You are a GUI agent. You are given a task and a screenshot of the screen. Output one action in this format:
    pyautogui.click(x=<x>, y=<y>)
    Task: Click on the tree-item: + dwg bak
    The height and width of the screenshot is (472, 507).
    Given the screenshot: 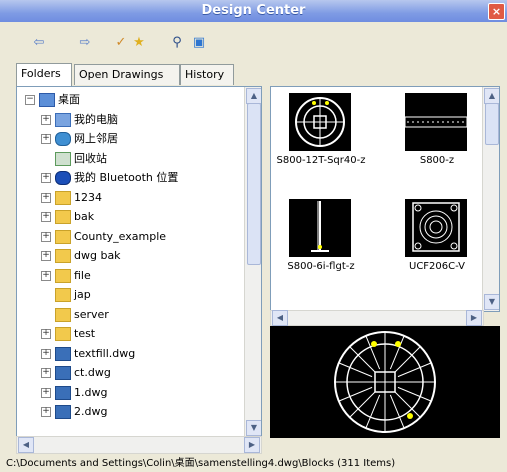 What is the action you would take?
    pyautogui.click(x=130, y=255)
    